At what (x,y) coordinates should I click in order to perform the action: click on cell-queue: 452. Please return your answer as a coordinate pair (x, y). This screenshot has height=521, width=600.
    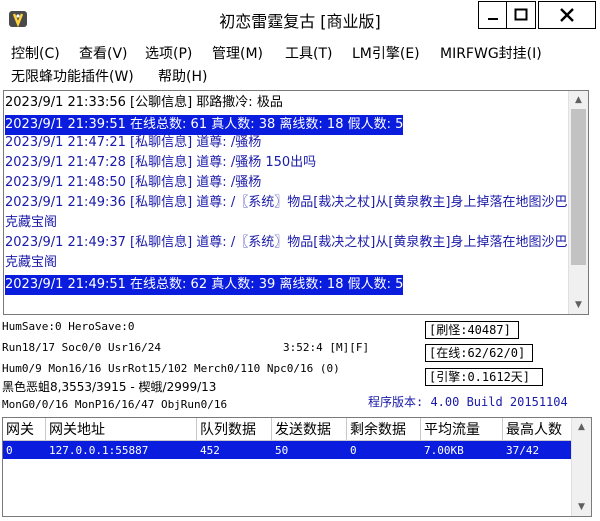
    Looking at the image, I should click on (234, 449).